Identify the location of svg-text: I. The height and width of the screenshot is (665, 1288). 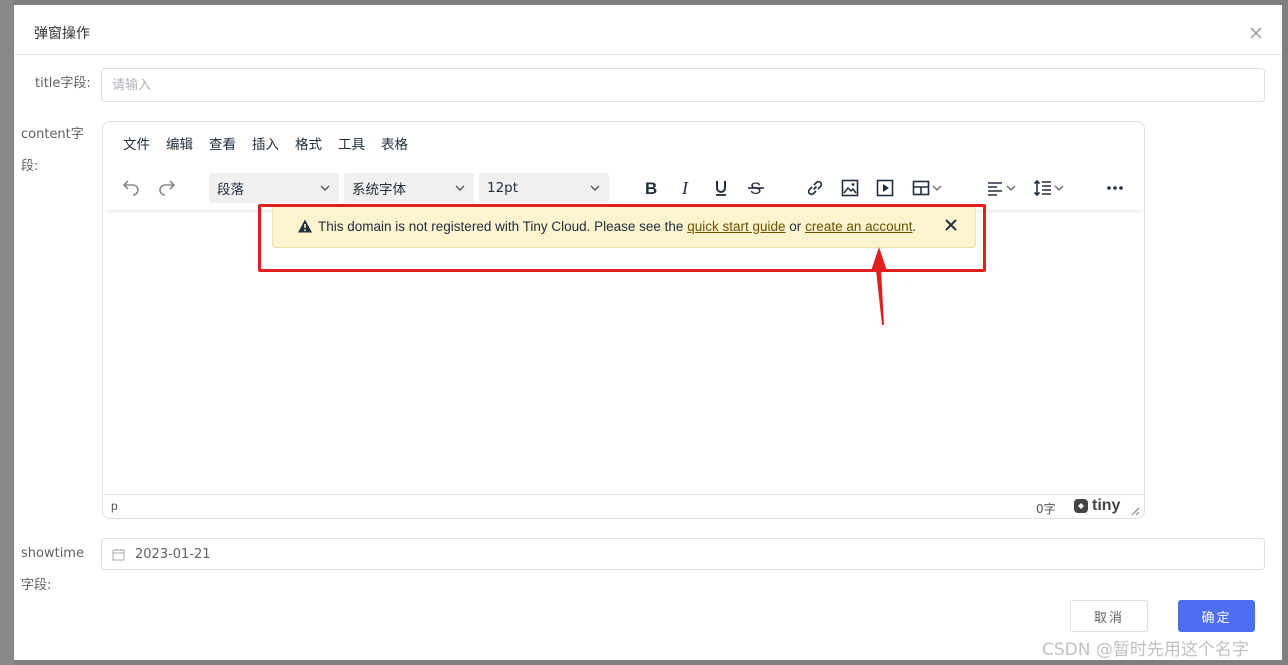
(685, 188).